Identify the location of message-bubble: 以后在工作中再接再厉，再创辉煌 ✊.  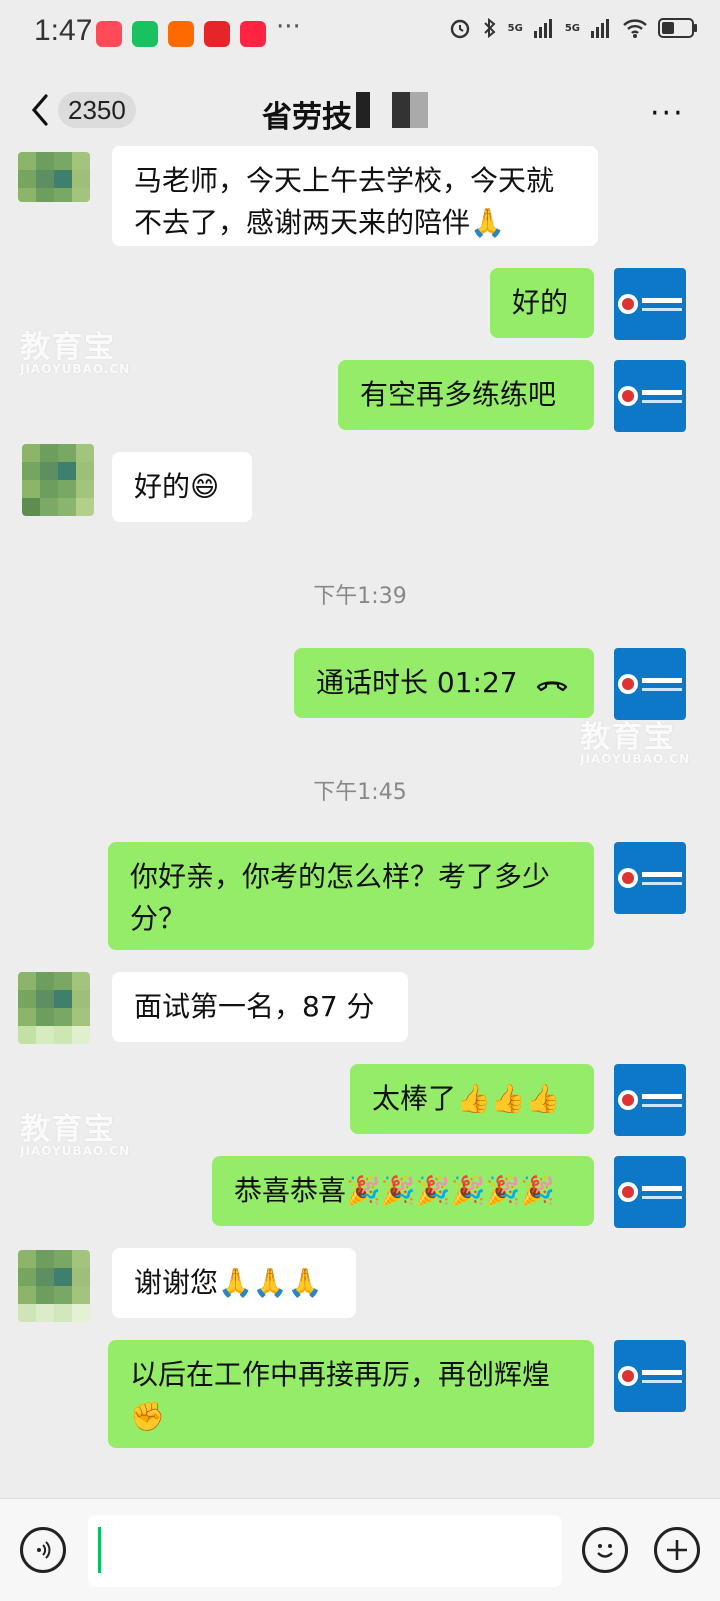
(351, 1394).